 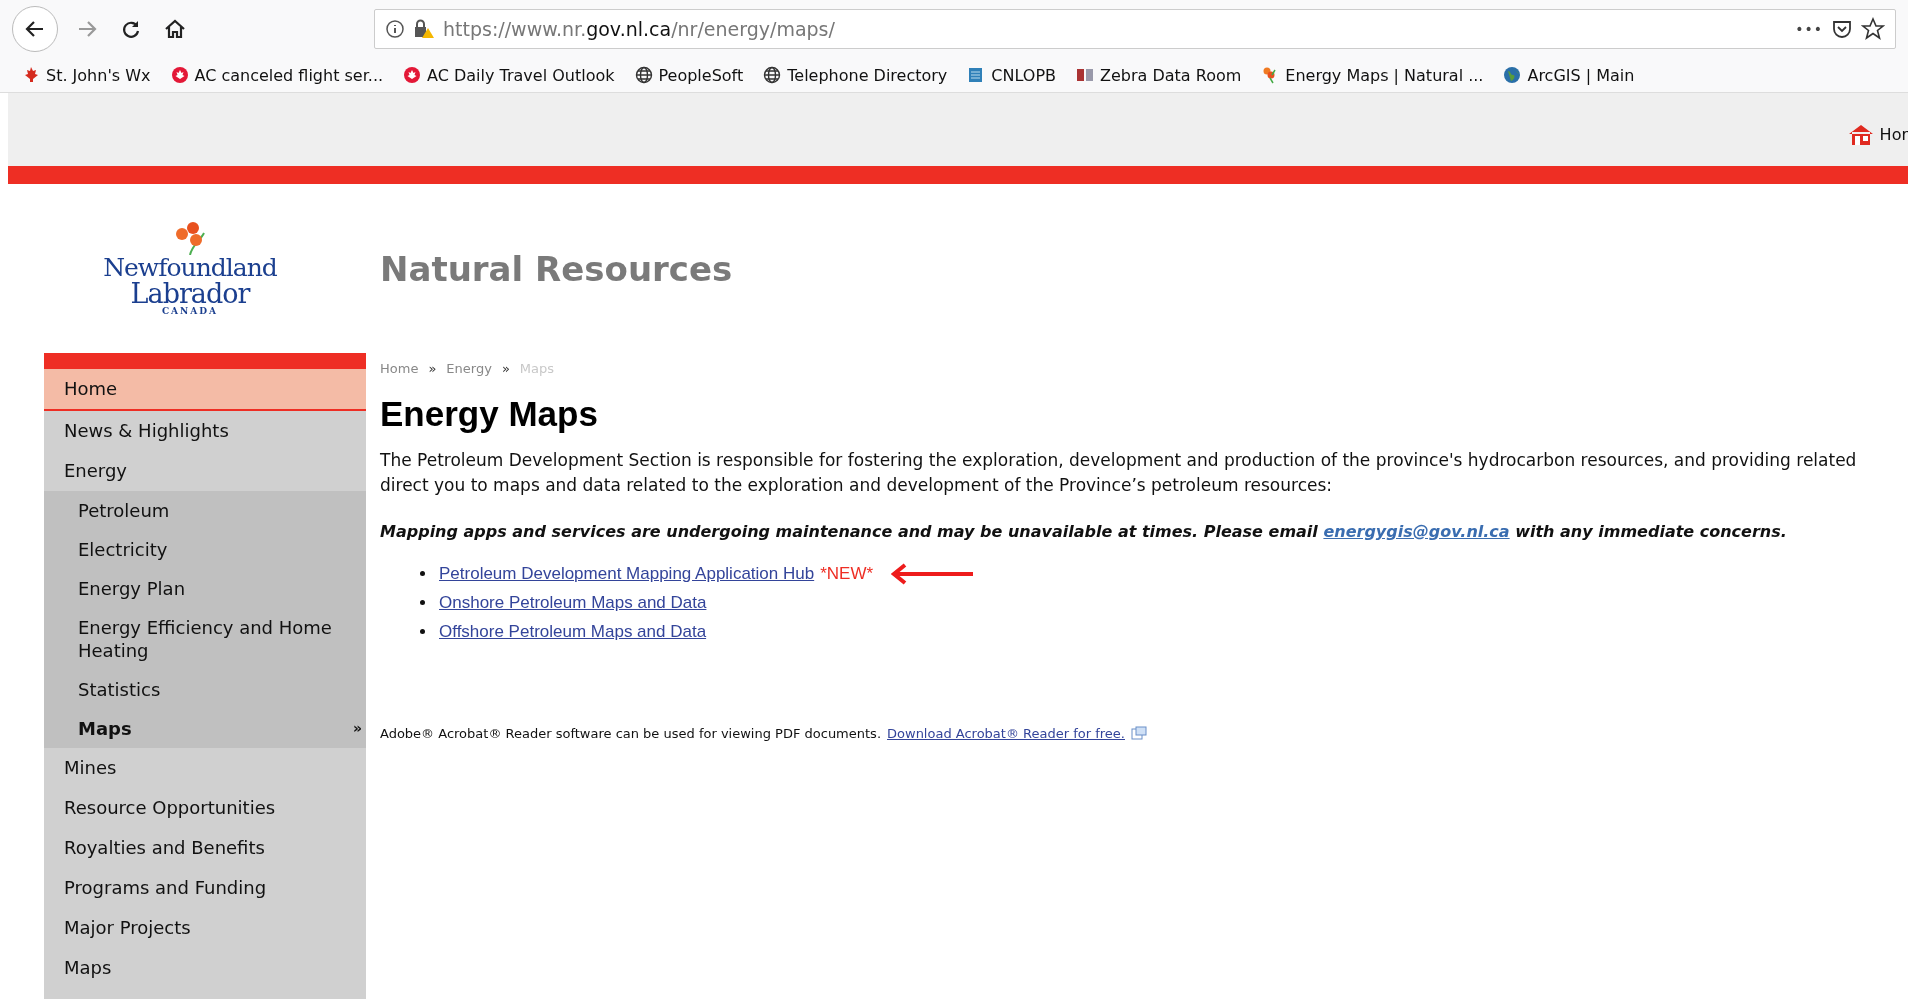 I want to click on new-label: *NEW*, so click(x=847, y=574).